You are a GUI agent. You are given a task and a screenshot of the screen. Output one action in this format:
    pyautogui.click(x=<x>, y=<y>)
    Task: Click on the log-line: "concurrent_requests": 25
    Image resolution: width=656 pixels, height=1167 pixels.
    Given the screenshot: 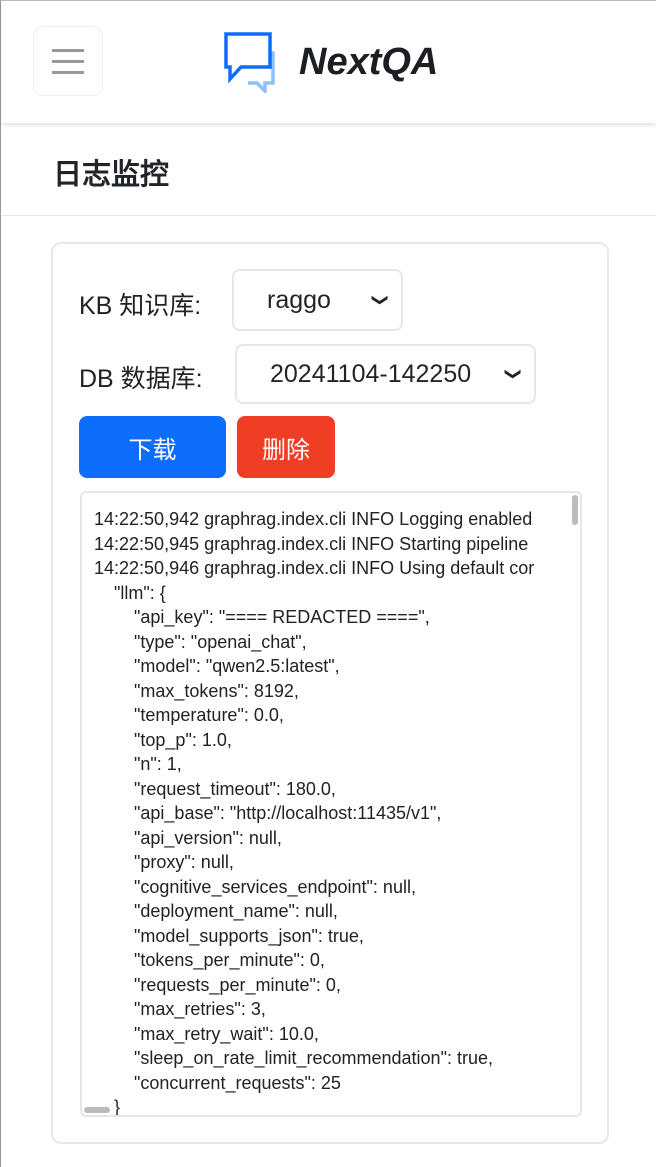 What is the action you would take?
    pyautogui.click(x=217, y=1082)
    